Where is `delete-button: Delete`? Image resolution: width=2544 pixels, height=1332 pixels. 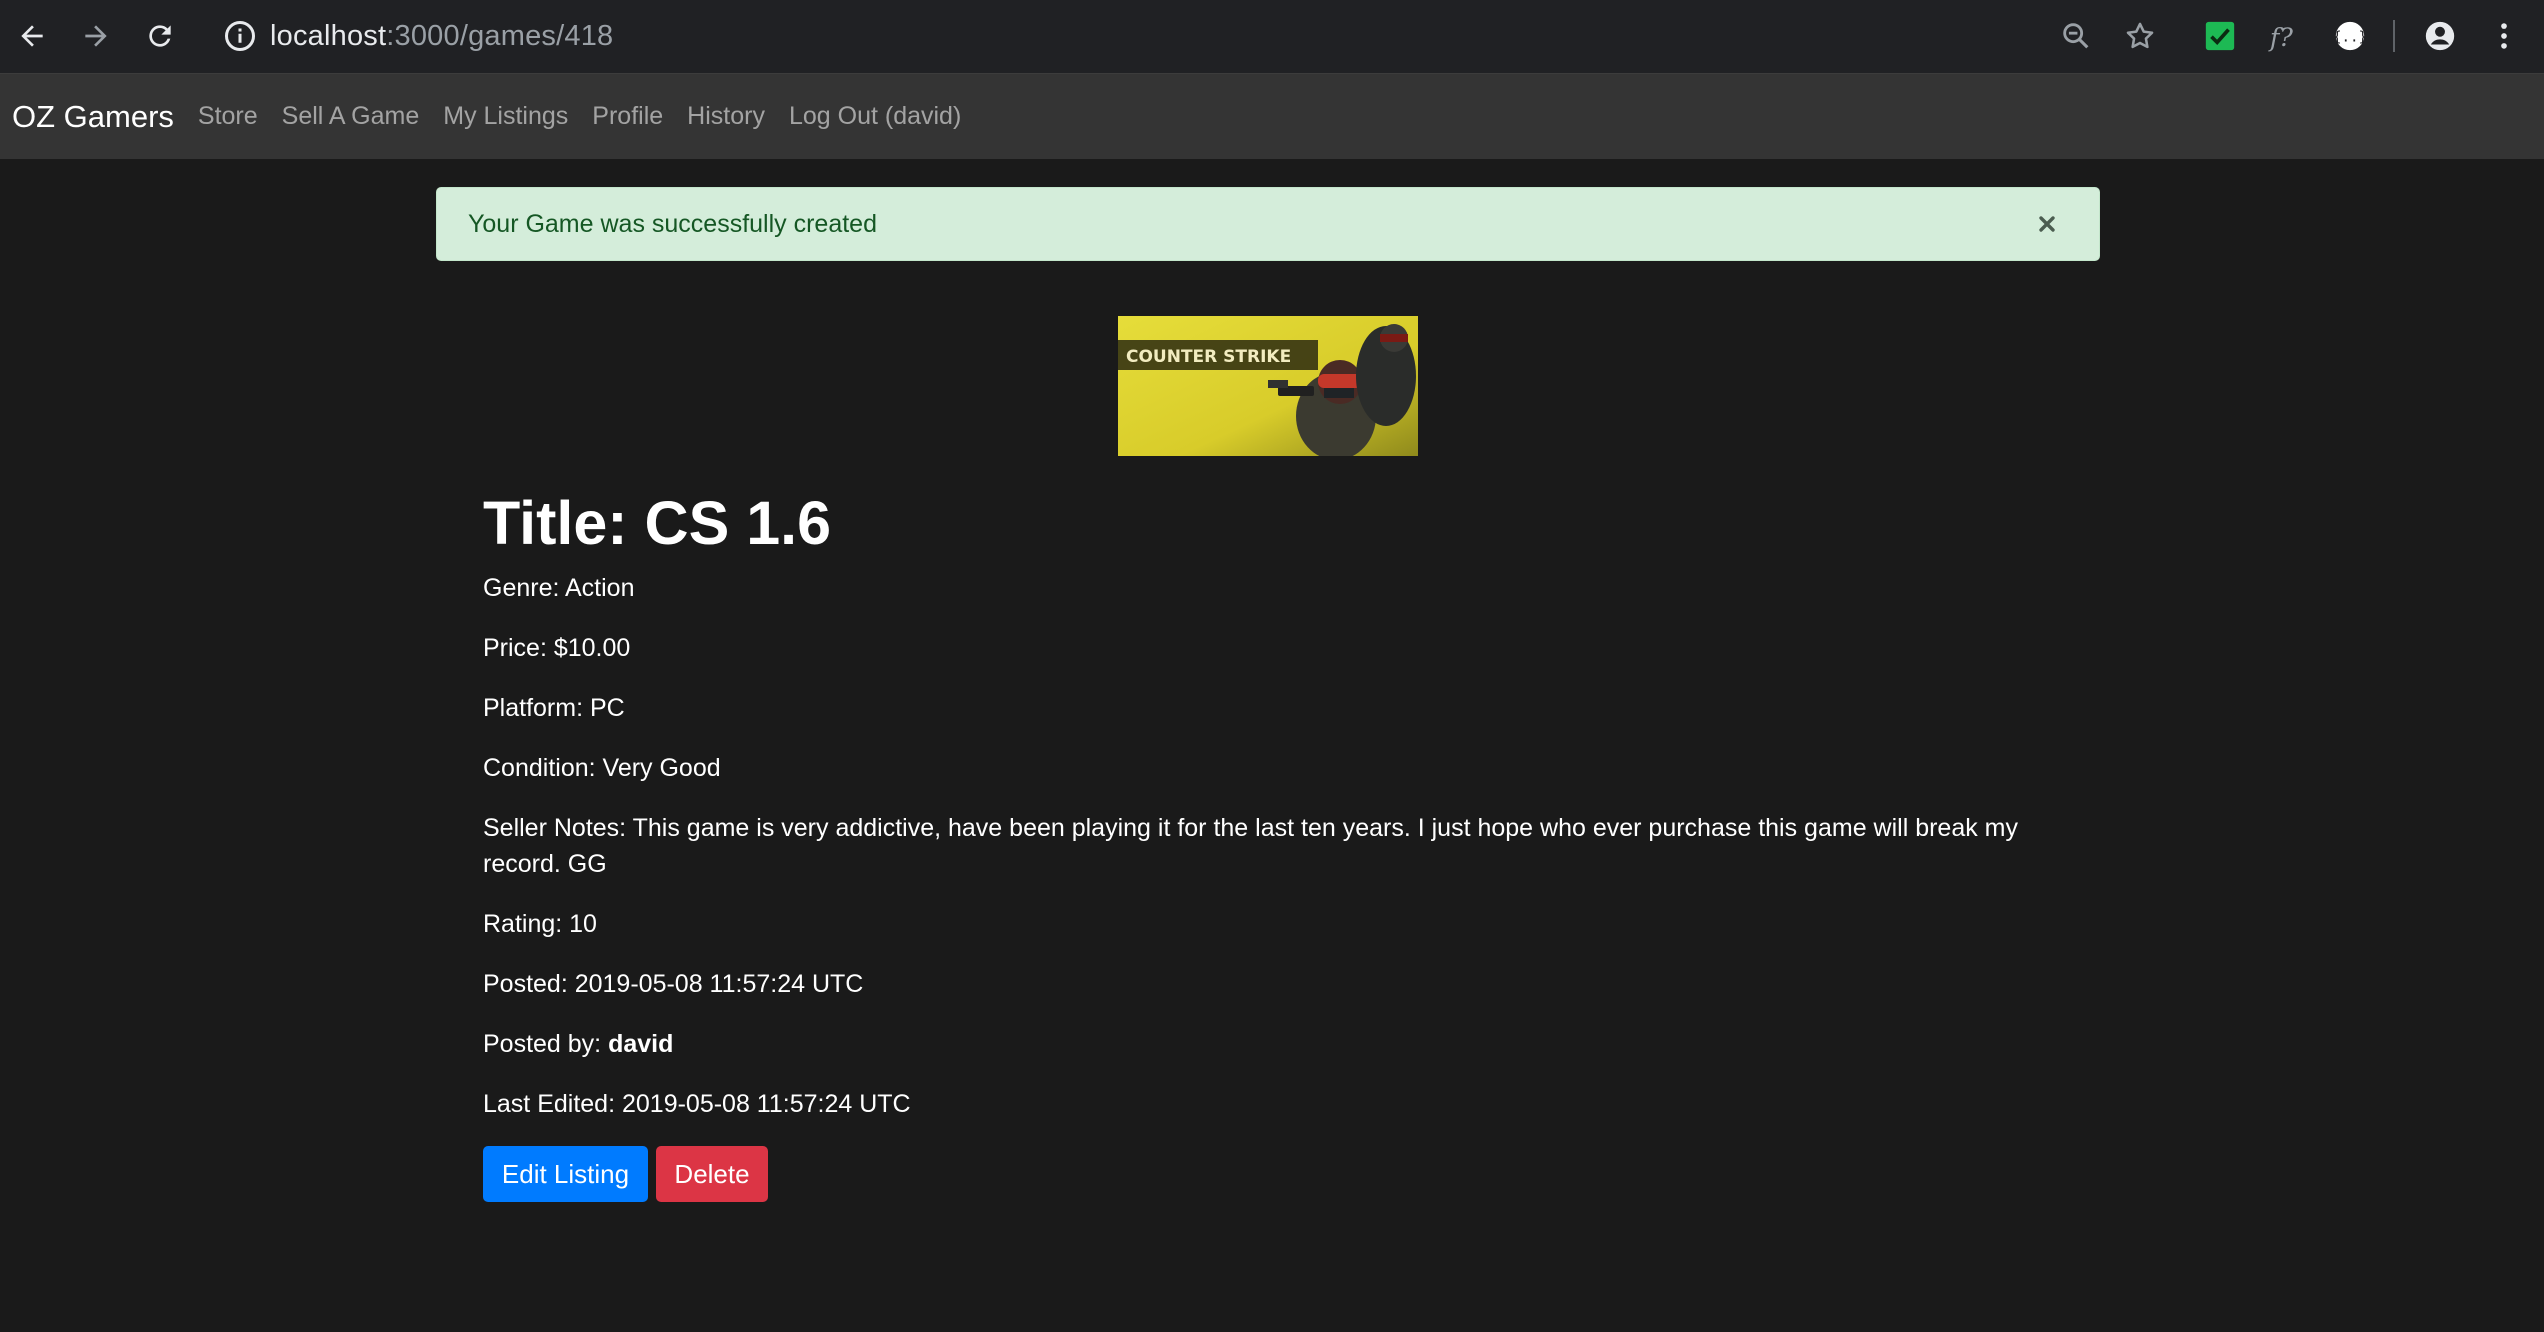
delete-button: Delete is located at coordinates (712, 1174).